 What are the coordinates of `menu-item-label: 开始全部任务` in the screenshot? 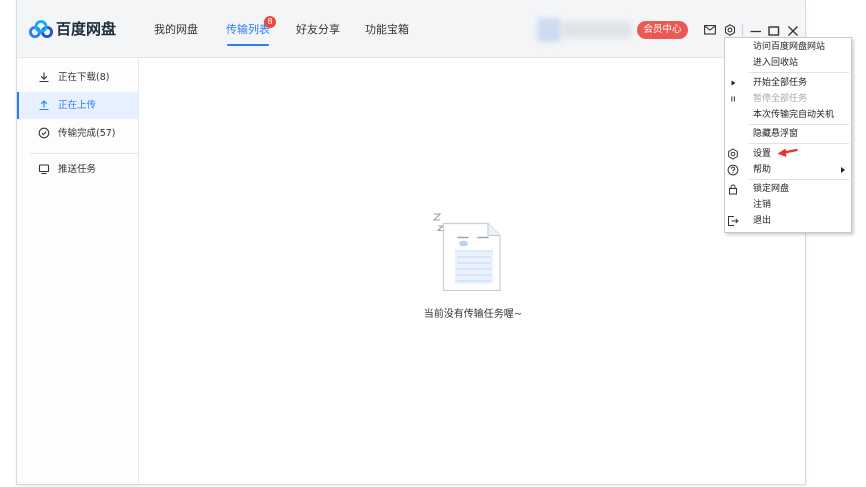 It's located at (780, 82).